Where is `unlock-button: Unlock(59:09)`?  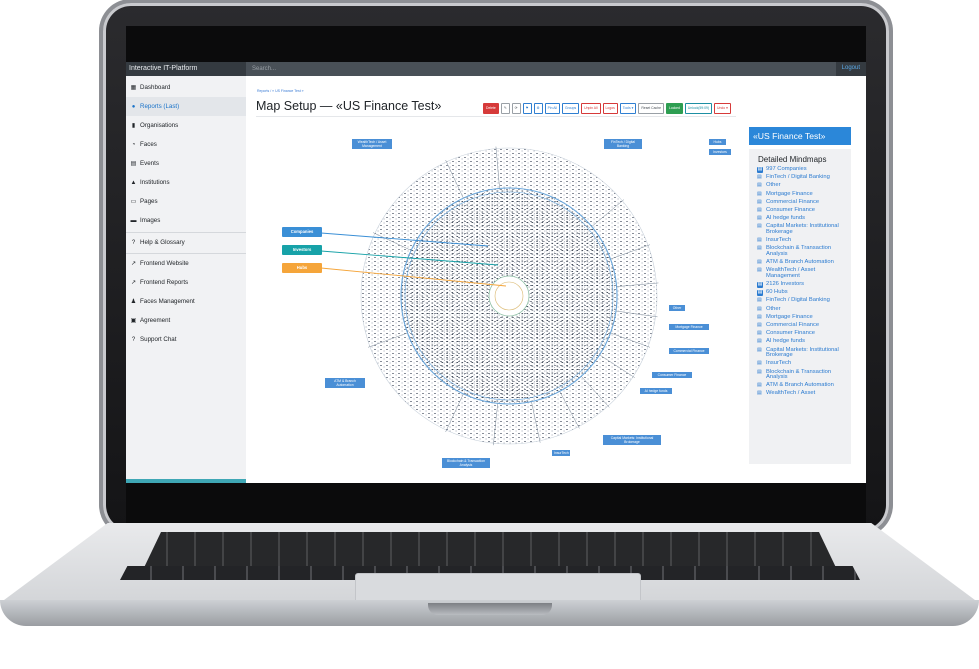
unlock-button: Unlock(59:09) is located at coordinates (698, 108).